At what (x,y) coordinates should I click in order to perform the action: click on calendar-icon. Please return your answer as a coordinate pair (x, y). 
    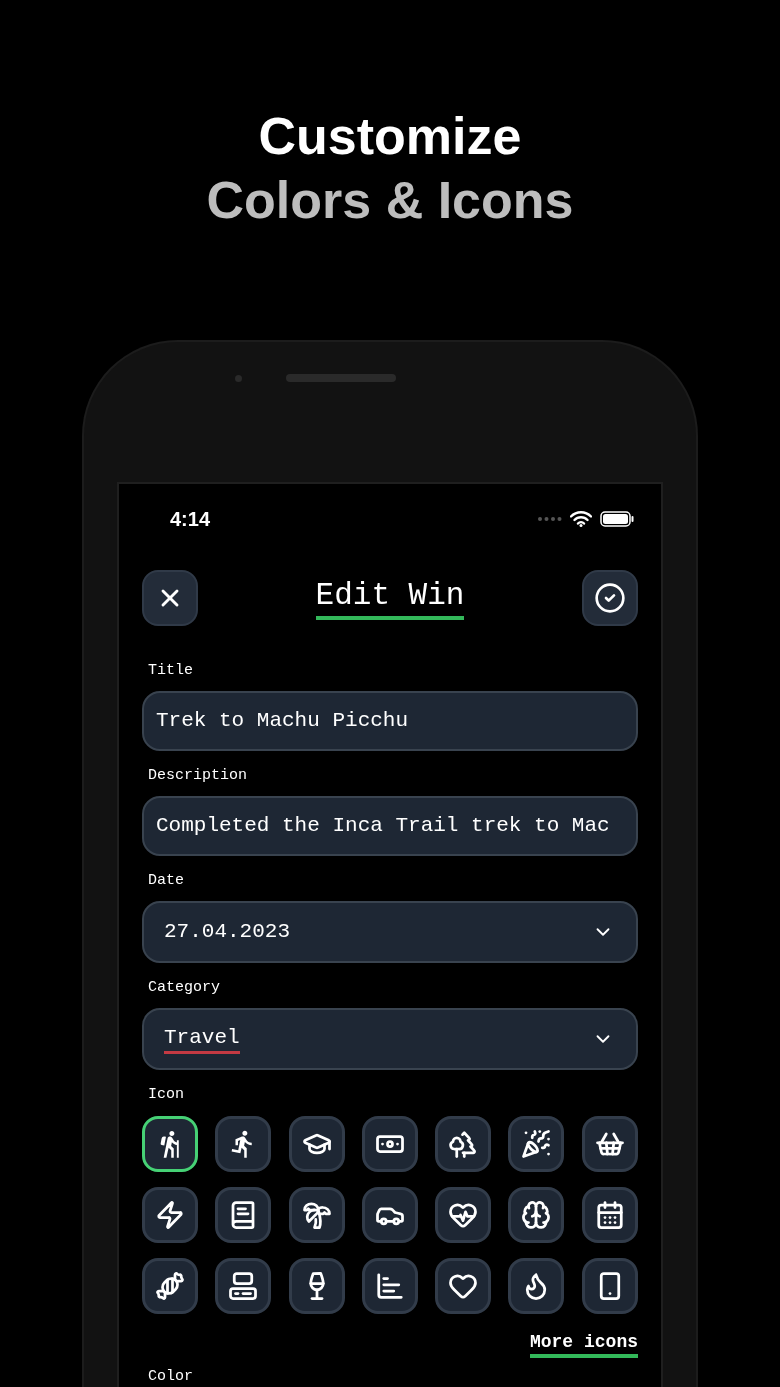
    Looking at the image, I should click on (609, 1215).